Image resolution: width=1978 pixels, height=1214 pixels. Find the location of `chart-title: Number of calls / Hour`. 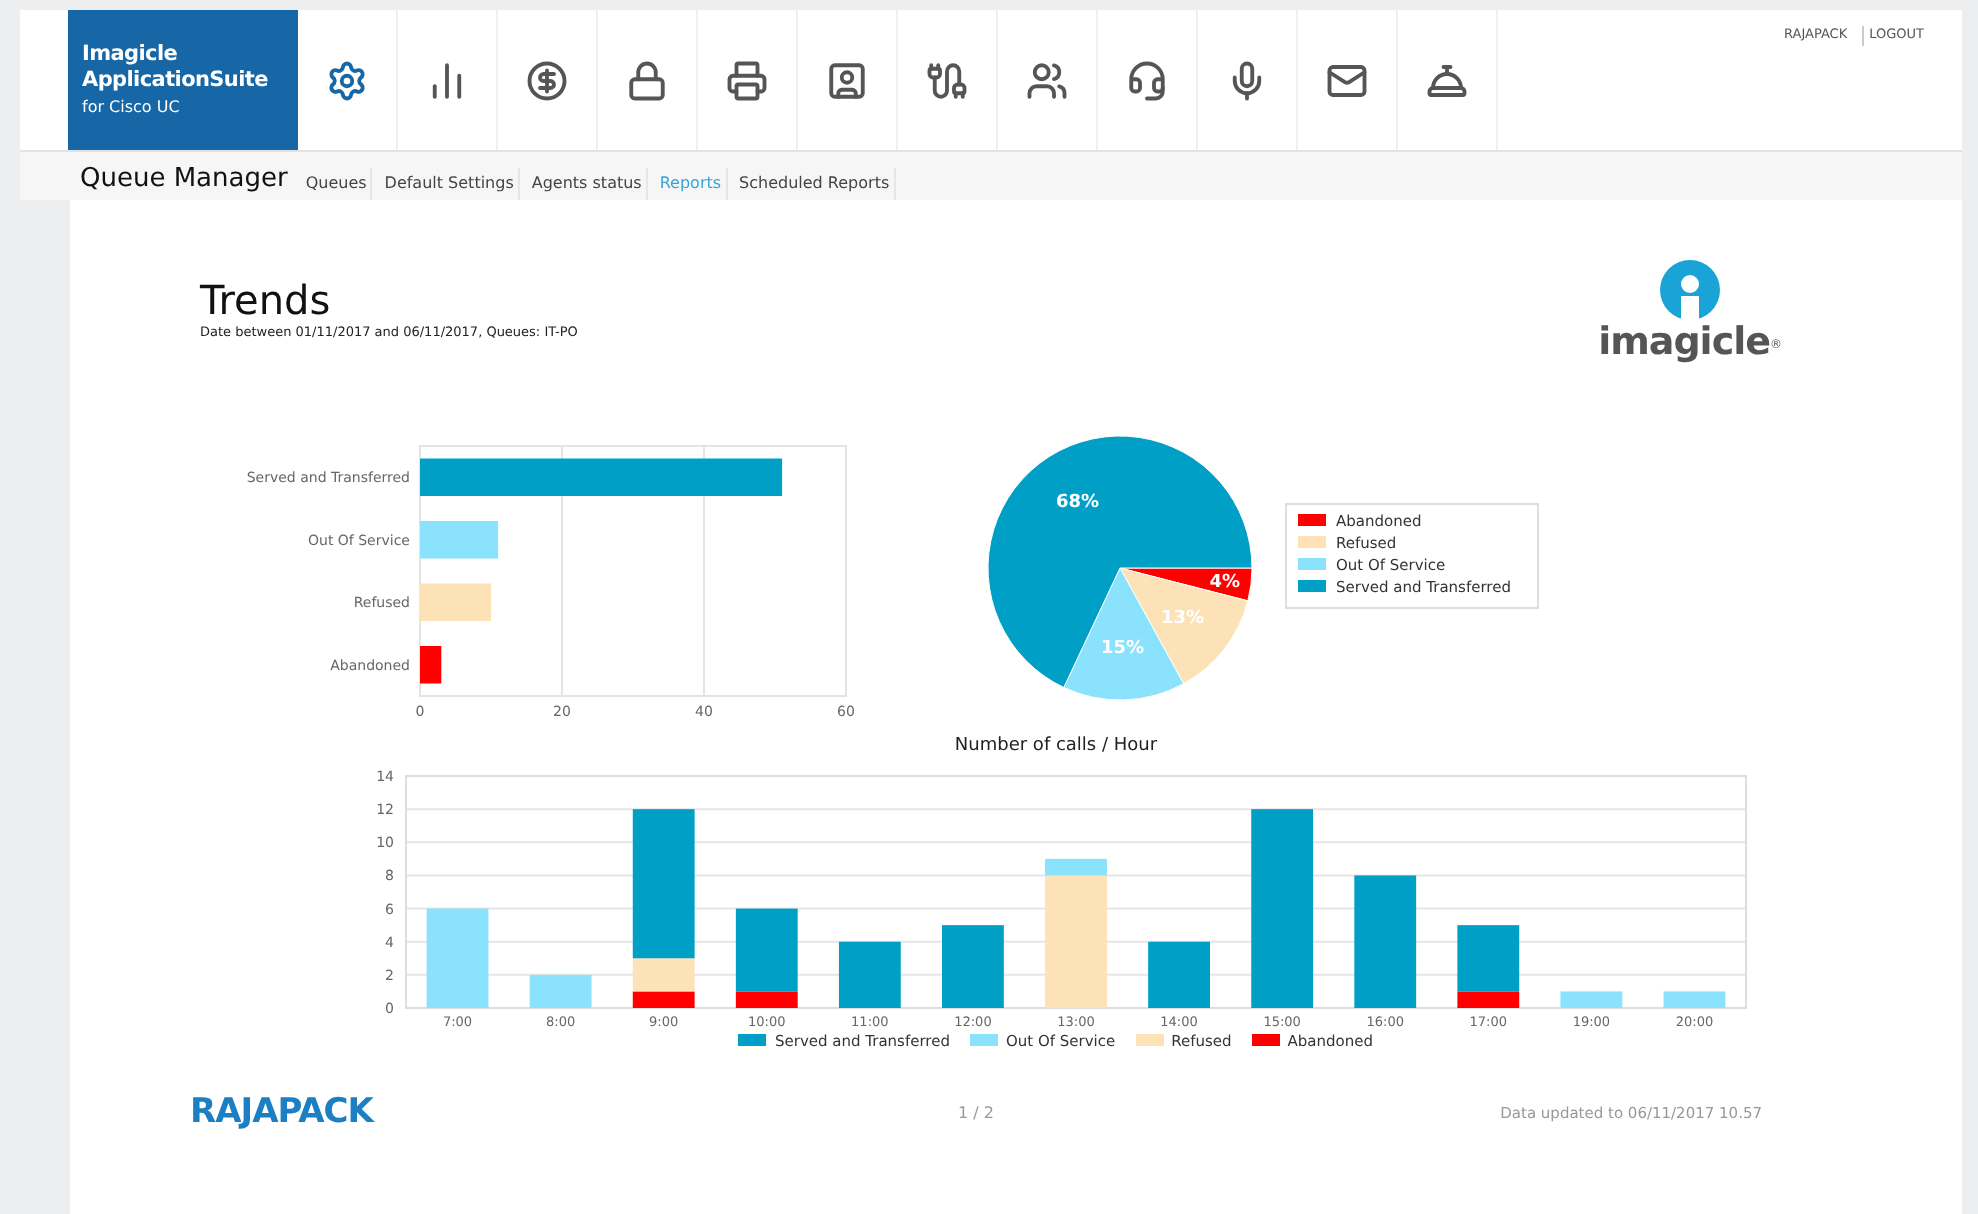

chart-title: Number of calls / Hour is located at coordinates (1056, 747).